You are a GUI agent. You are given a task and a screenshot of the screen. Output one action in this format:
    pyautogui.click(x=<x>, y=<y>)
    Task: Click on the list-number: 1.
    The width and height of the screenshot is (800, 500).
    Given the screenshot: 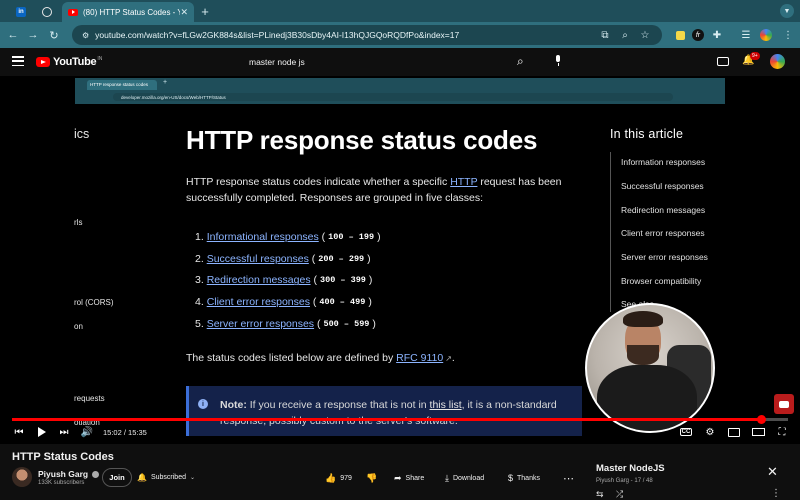 What is the action you would take?
    pyautogui.click(x=199, y=236)
    